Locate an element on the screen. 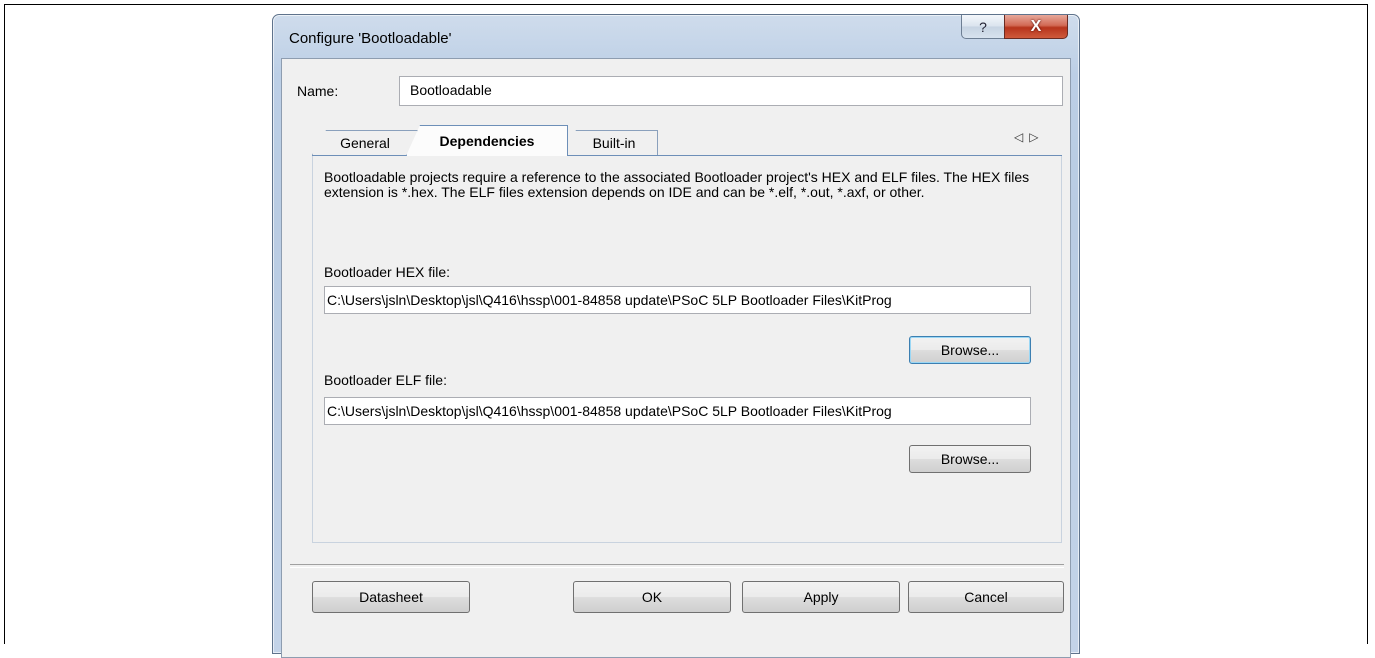 This screenshot has height=658, width=1375. tab-general: General is located at coordinates (365, 142).